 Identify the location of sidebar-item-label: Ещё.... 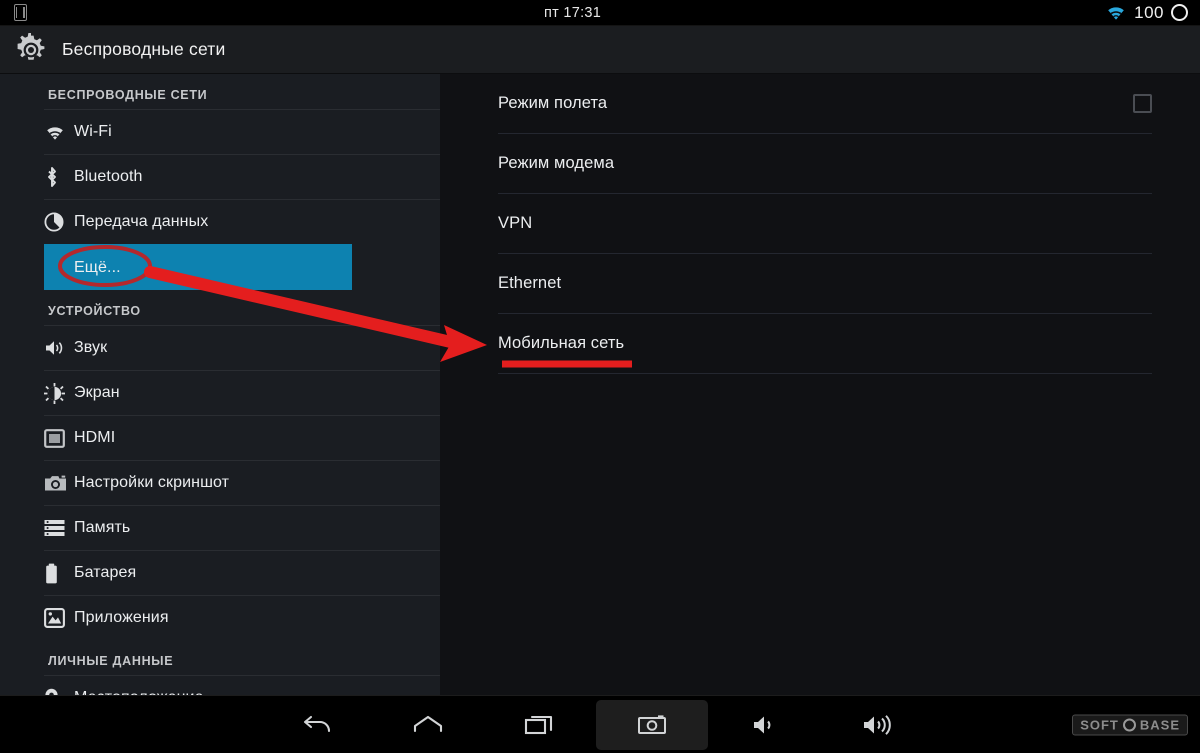
(97, 267).